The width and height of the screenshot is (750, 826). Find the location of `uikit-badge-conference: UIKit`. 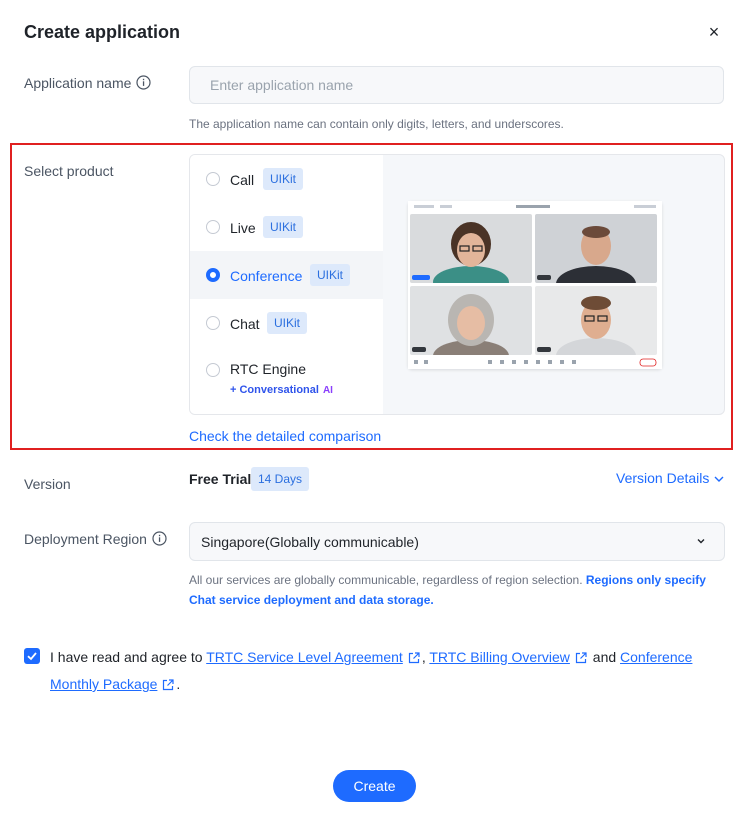

uikit-badge-conference: UIKit is located at coordinates (330, 275).